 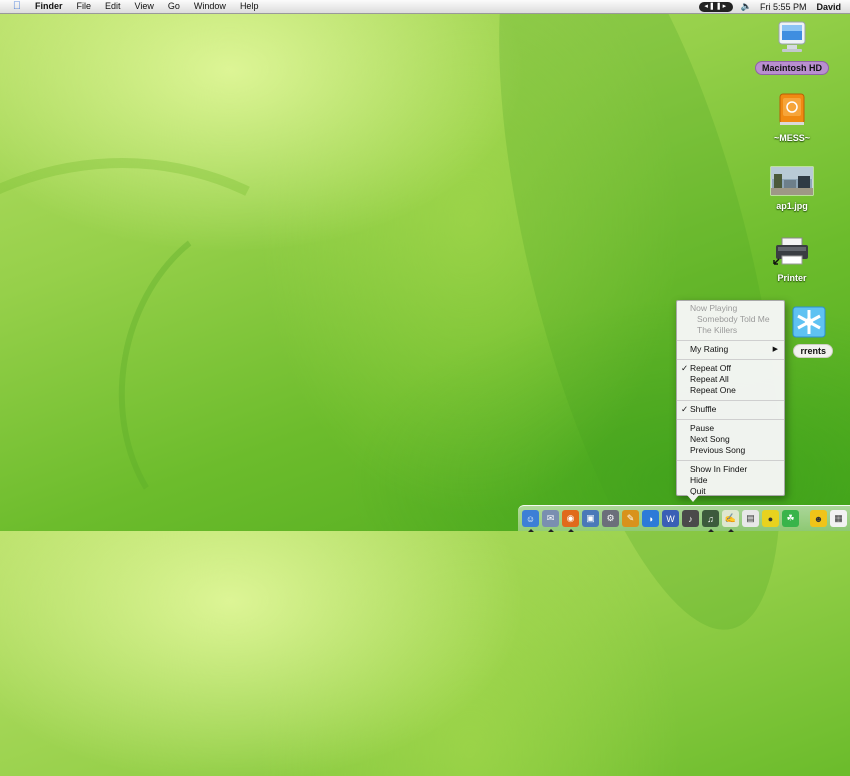 What do you see at coordinates (818, 518) in the screenshot?
I see `ichat-icon: ☻` at bounding box center [818, 518].